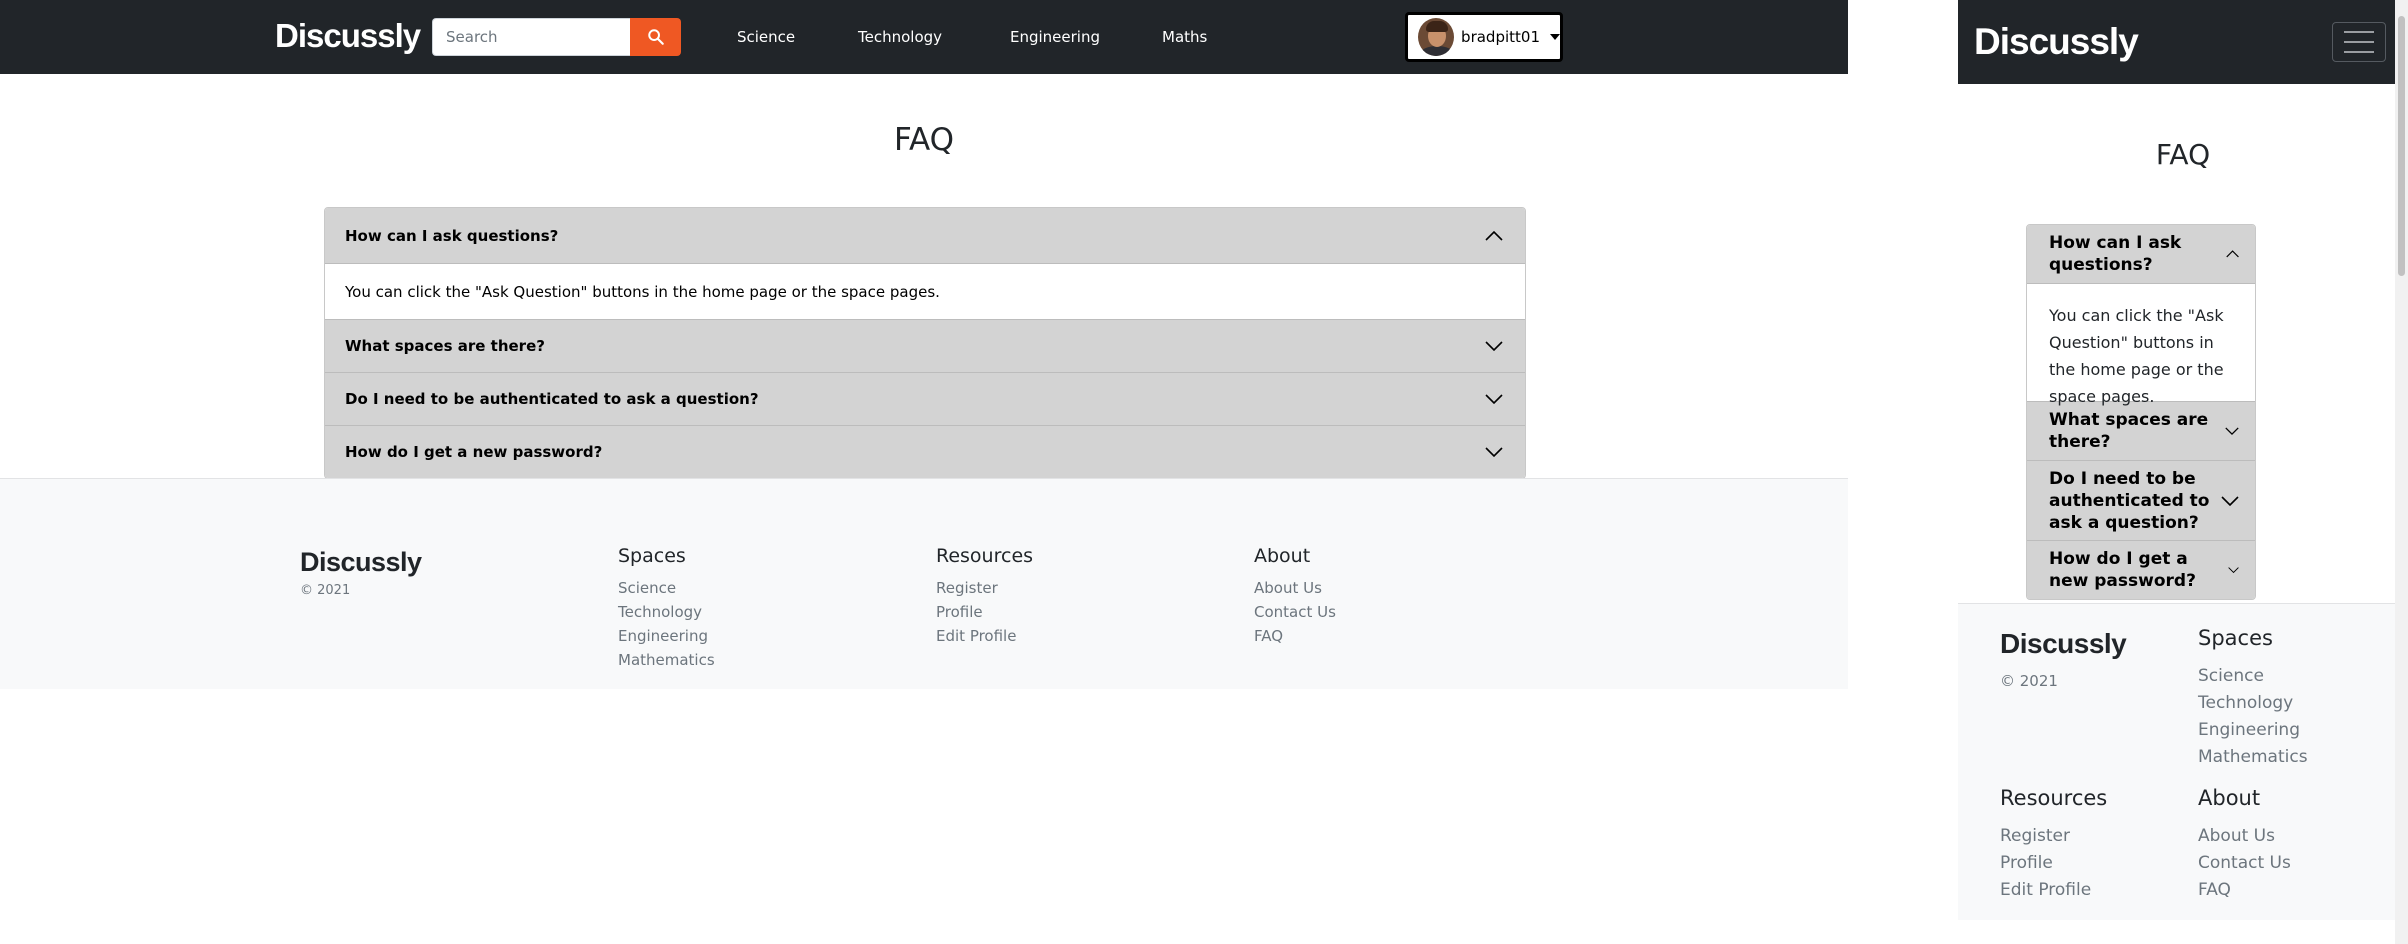 The width and height of the screenshot is (2408, 944). What do you see at coordinates (1555, 37) in the screenshot?
I see `caret-down-icon` at bounding box center [1555, 37].